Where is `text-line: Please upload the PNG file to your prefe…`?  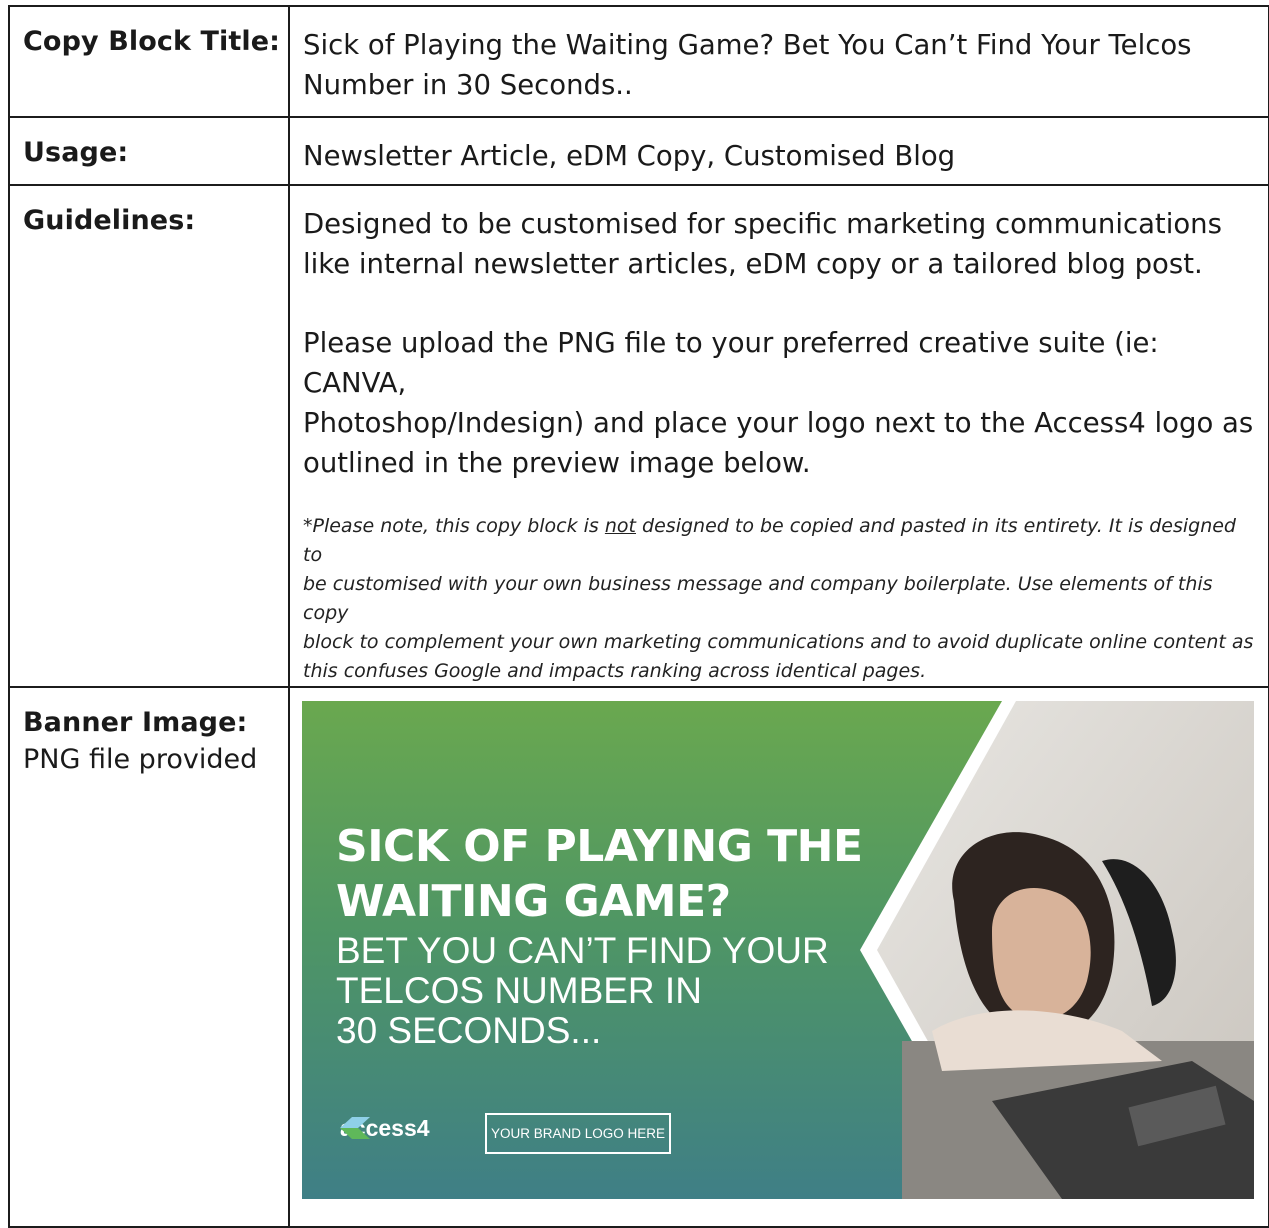 text-line: Please upload the PNG file to your prefe… is located at coordinates (731, 363).